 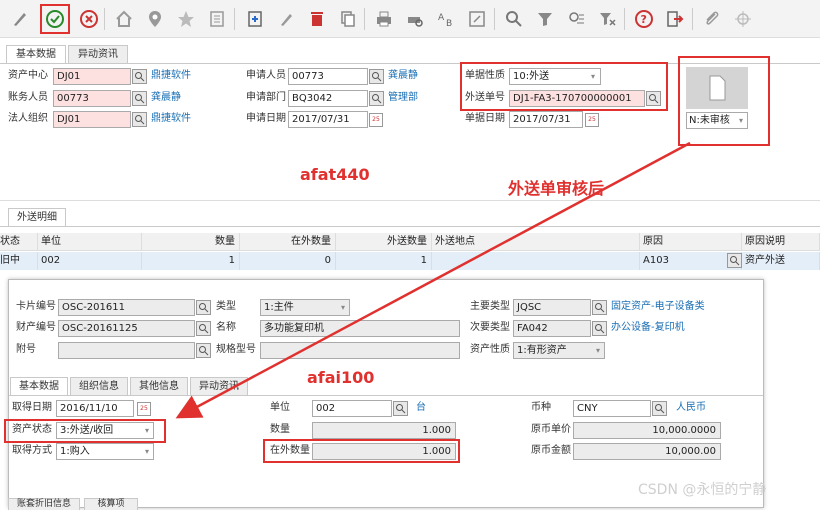 I want to click on watermark: CSDN @永恒的宁静, so click(x=702, y=490).